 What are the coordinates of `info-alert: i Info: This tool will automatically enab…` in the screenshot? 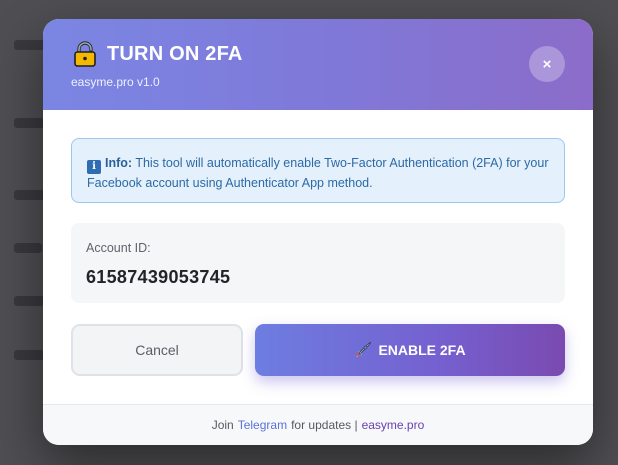 It's located at (318, 170).